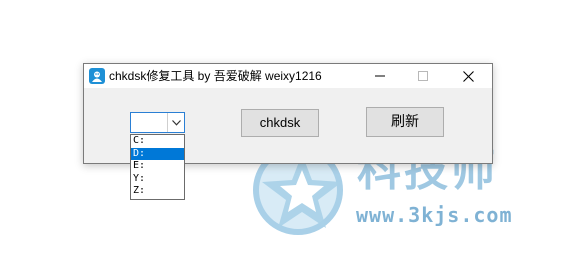 This screenshot has height=261, width=561. I want to click on title-bar: chkdsk修复工具 by 吾爱破解 weixy1216, so click(288, 76).